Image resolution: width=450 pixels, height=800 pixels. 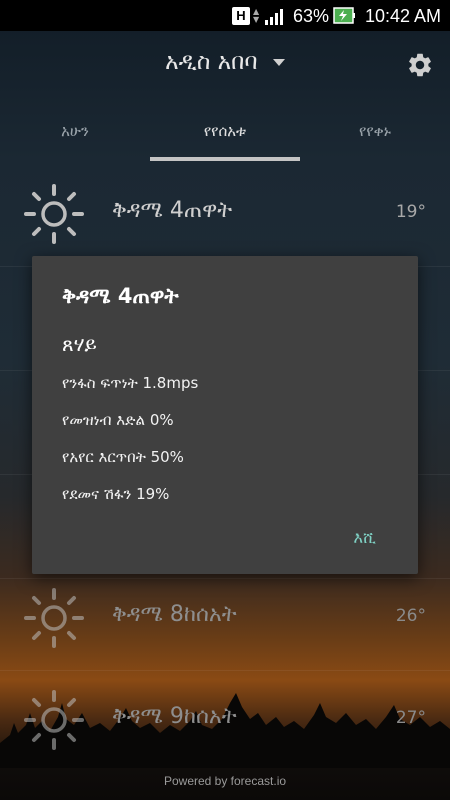 I want to click on dropdown-caret-icon, so click(x=278, y=62).